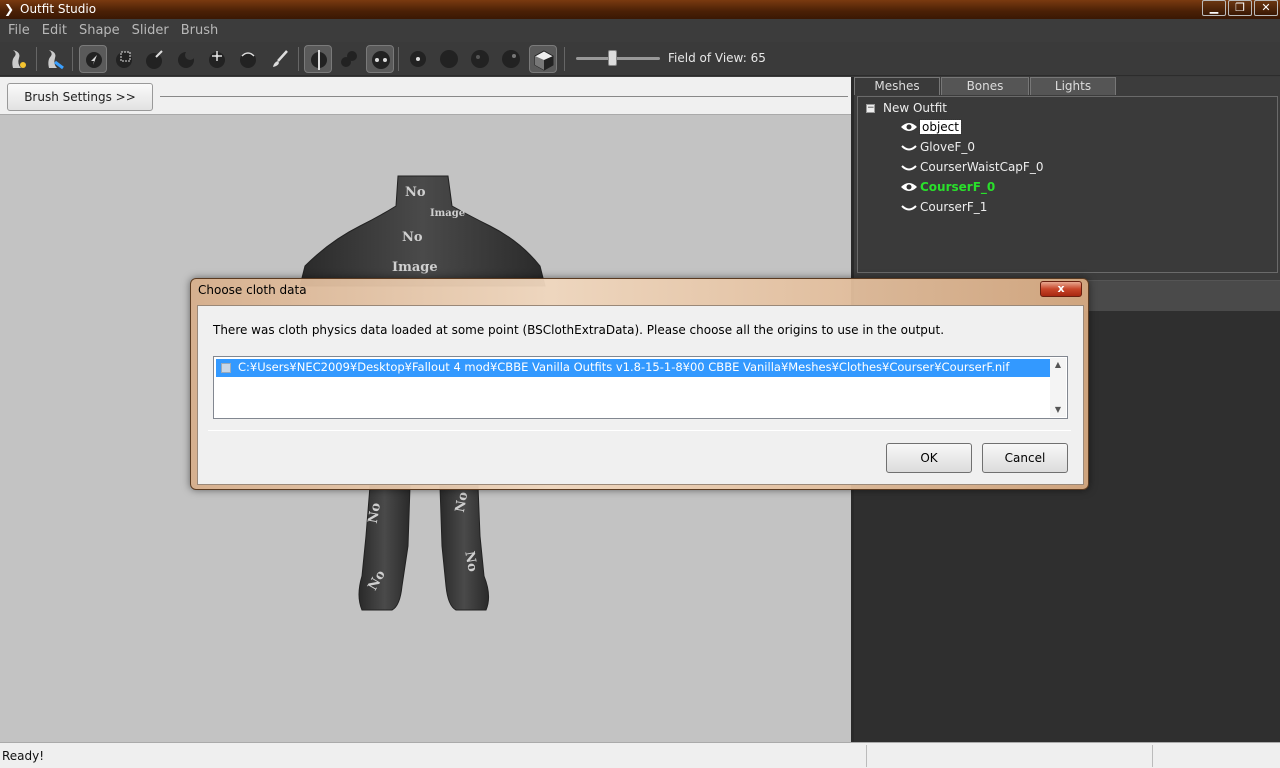  What do you see at coordinates (954, 207) in the screenshot?
I see `tree-item-label: CourserF_1` at bounding box center [954, 207].